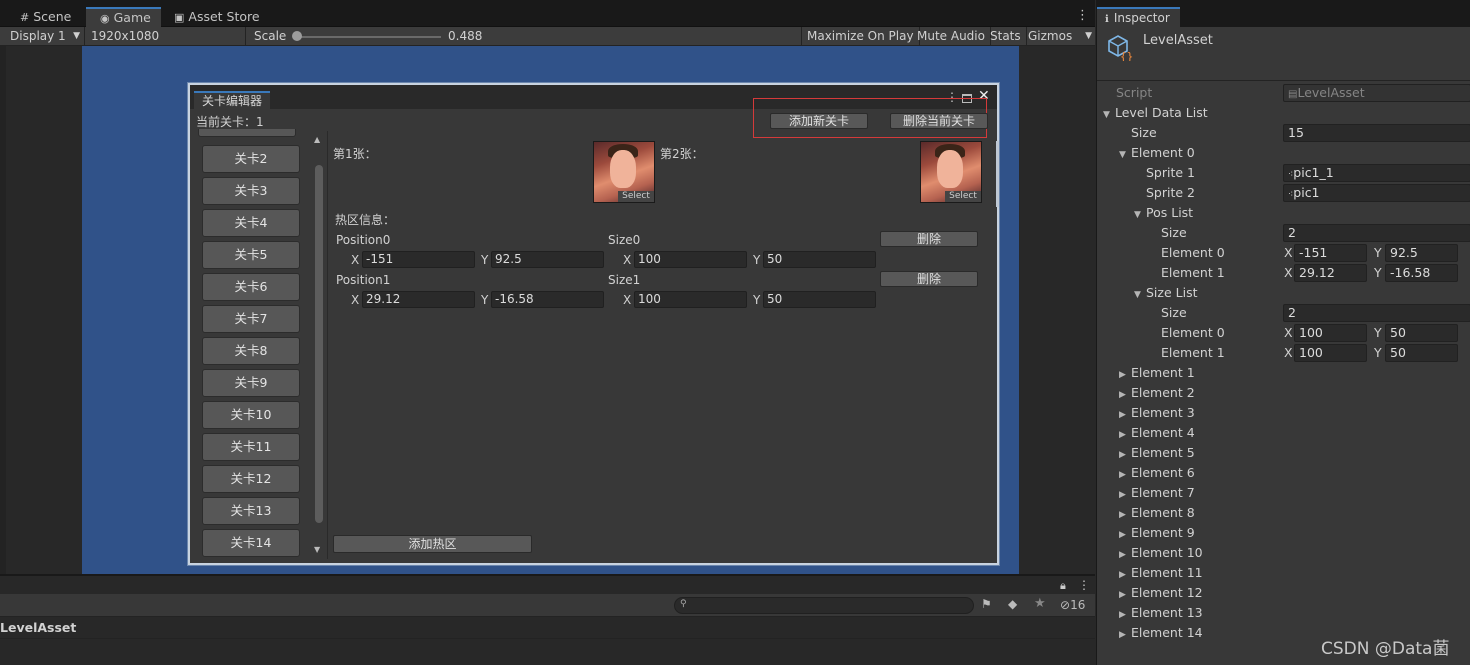  What do you see at coordinates (1161, 593) in the screenshot?
I see `element-foldout: ▶ Element 12` at bounding box center [1161, 593].